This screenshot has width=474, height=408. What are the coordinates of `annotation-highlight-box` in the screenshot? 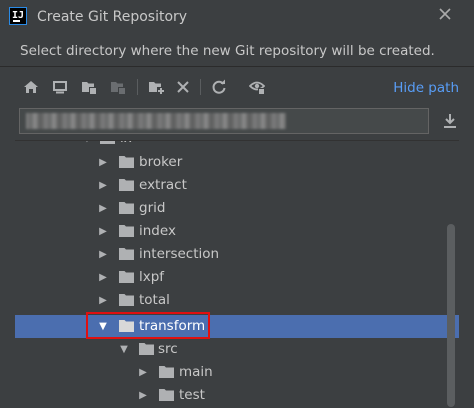 It's located at (148, 325).